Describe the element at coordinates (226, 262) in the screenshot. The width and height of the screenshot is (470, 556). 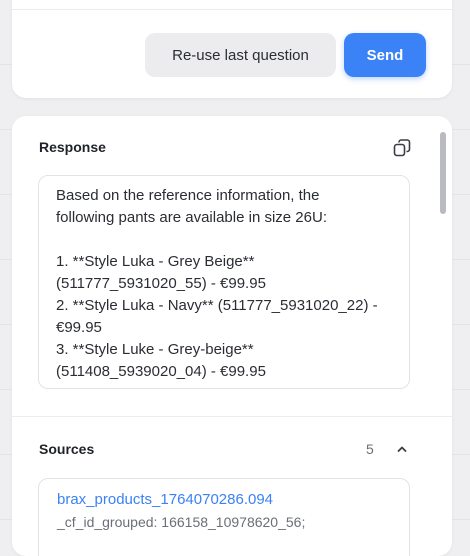
I see `response-line: 1. **Style Luka - Grey Beige**` at that location.